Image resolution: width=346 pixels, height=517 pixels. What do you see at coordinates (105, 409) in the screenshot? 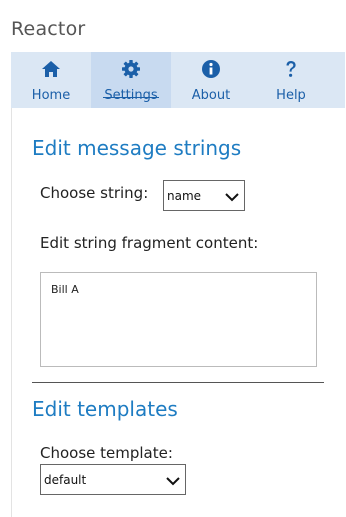
I see `edit-templates-heading: Edit templates` at bounding box center [105, 409].